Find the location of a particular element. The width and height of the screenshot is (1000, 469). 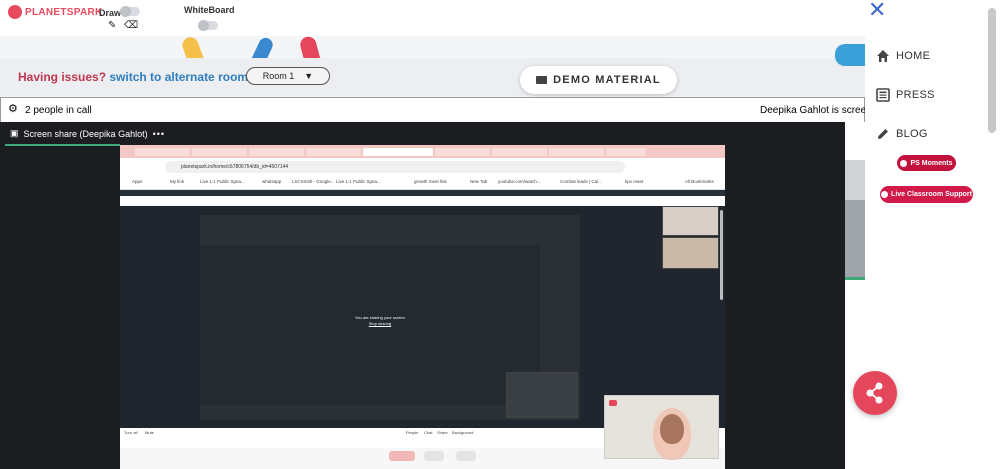

active-share-indicator is located at coordinates (62, 145).